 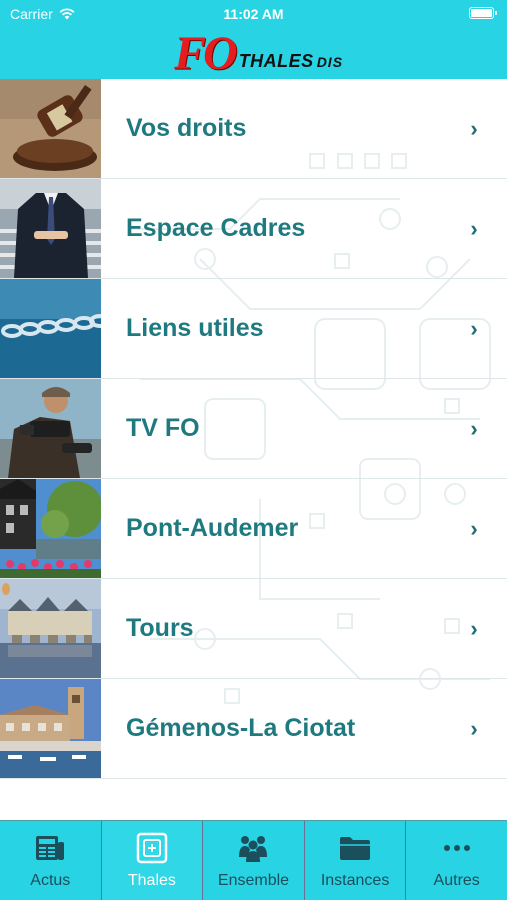 I want to click on menu-item-label: TV FO, so click(x=163, y=428).